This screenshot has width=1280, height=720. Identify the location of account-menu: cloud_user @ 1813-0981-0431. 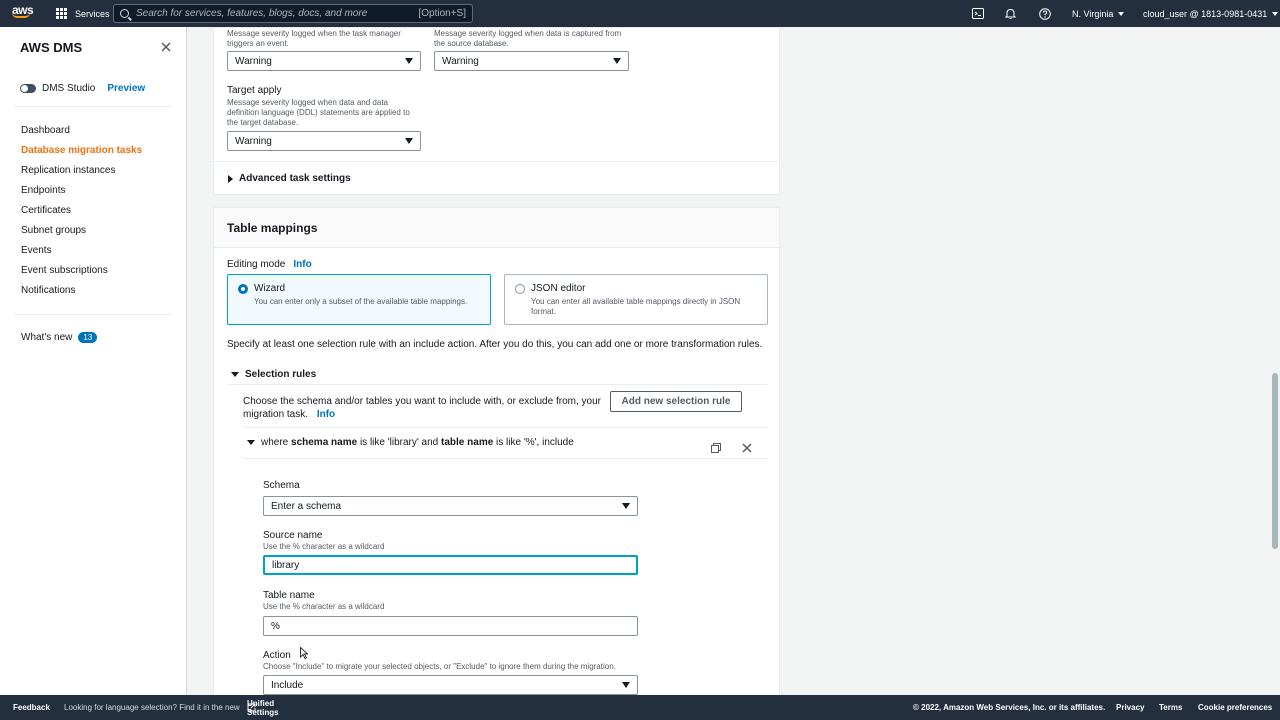
(1211, 13).